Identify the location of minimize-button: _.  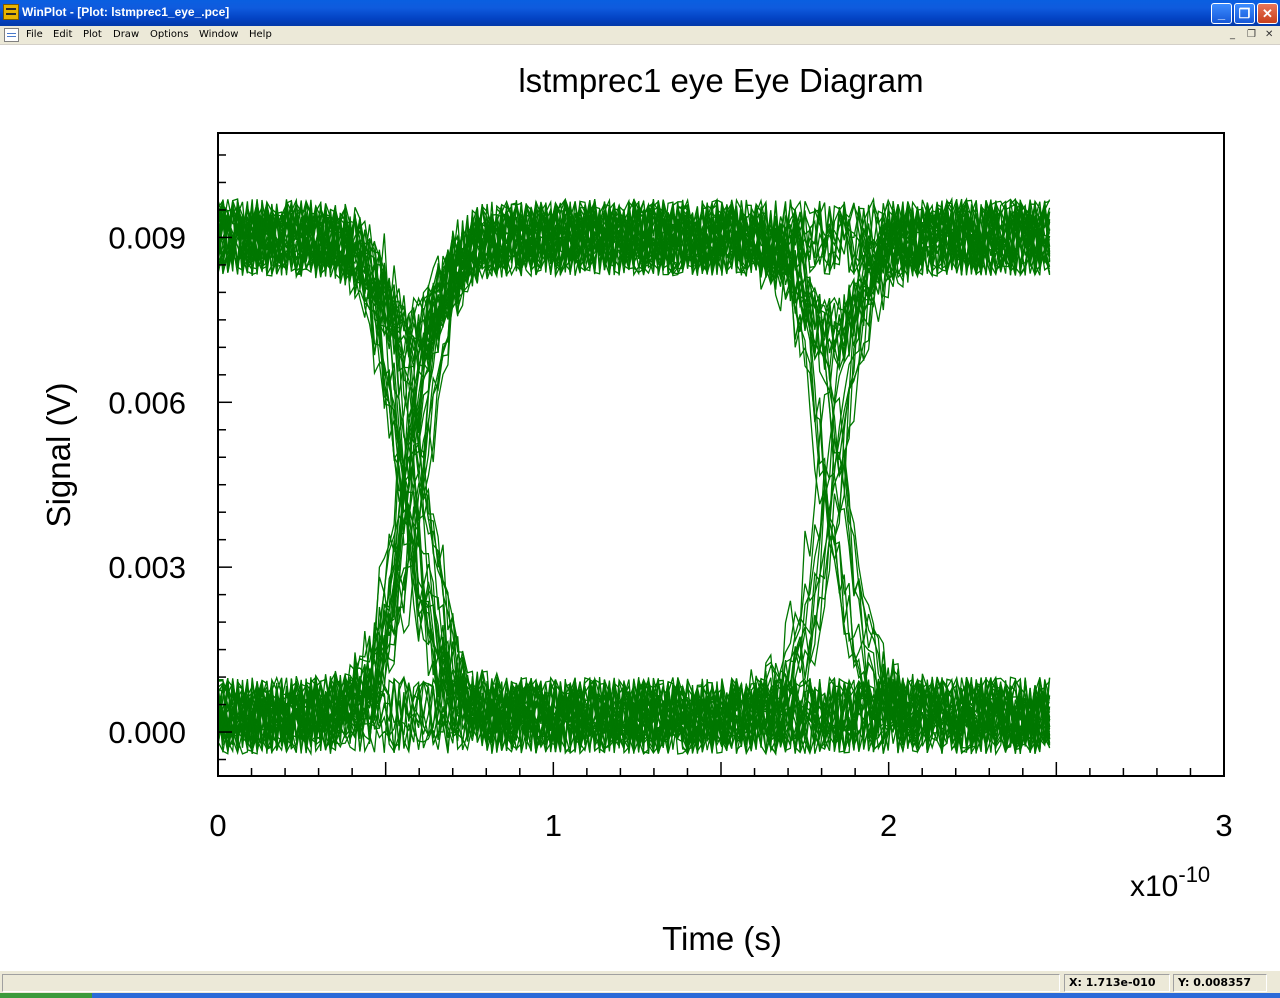
(1221, 13).